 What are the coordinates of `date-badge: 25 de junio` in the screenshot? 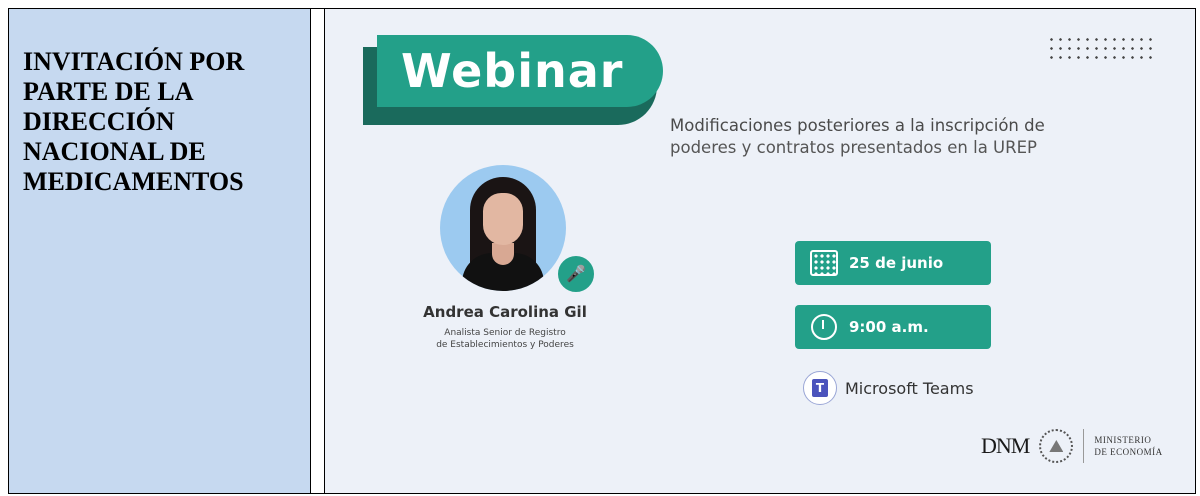 It's located at (893, 263).